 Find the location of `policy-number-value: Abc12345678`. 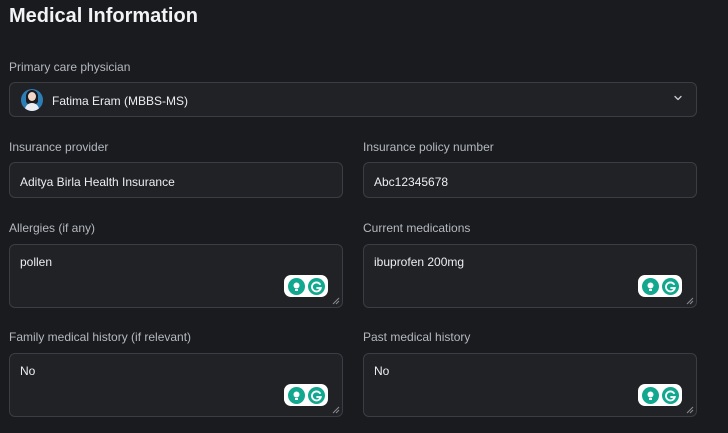

policy-number-value: Abc12345678 is located at coordinates (411, 182).